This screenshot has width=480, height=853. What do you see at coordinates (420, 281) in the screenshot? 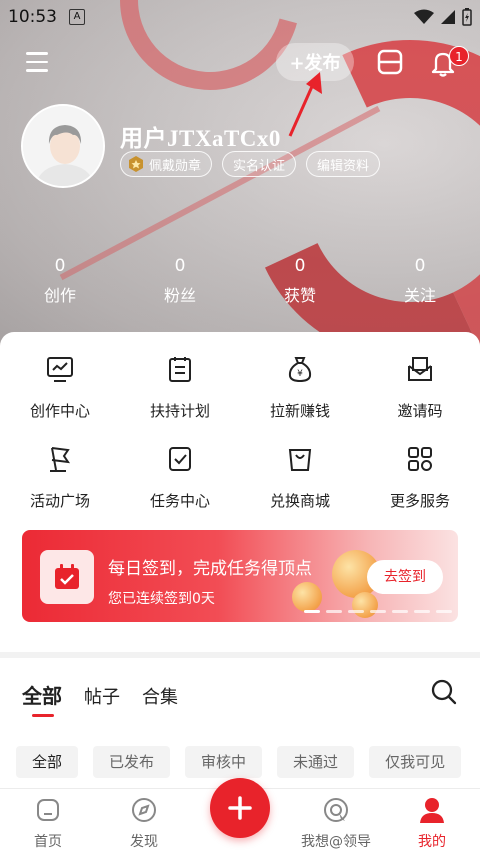
I see `stat-following: 0 关注` at bounding box center [420, 281].